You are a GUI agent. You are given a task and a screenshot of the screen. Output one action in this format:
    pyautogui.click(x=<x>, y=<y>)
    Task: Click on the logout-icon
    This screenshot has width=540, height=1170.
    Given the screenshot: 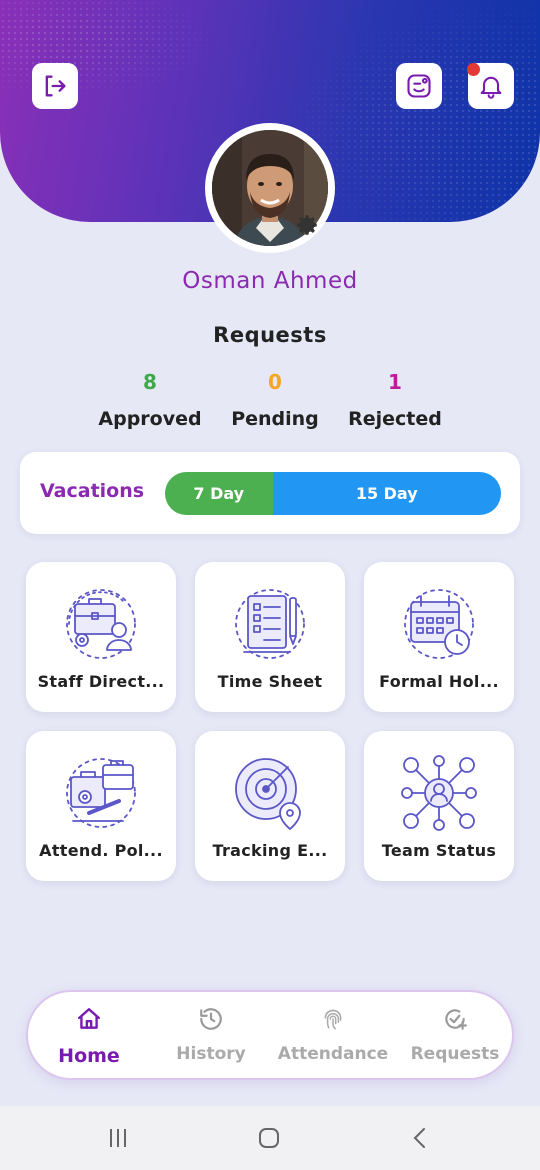 What is the action you would take?
    pyautogui.click(x=55, y=86)
    